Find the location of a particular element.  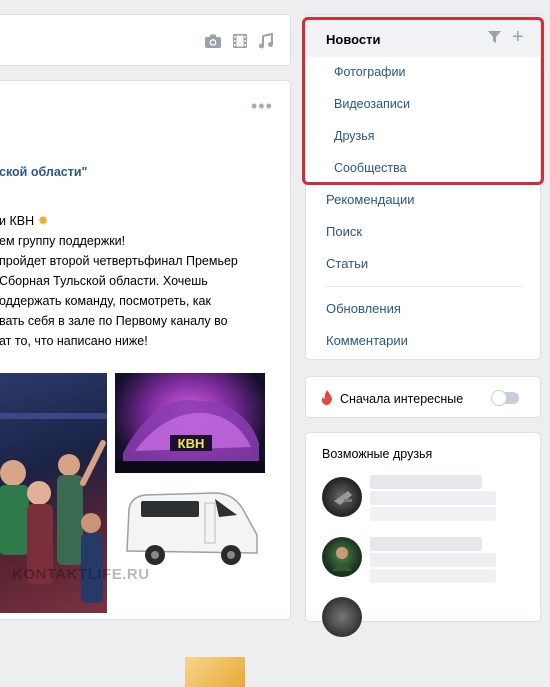

interesting-first-setting: Сначала интересные is located at coordinates (423, 397).